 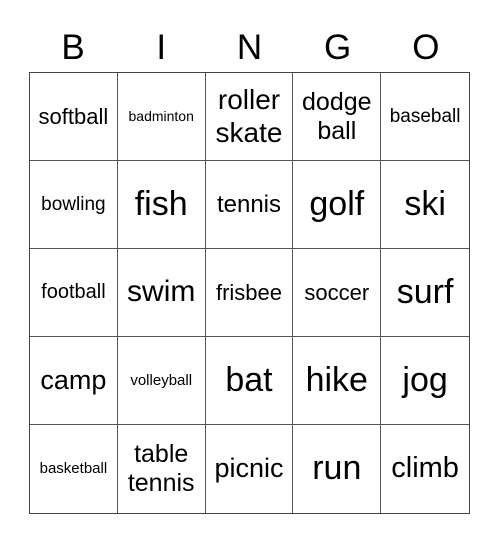 What do you see at coordinates (161, 293) in the screenshot?
I see `bingo-cell: swim` at bounding box center [161, 293].